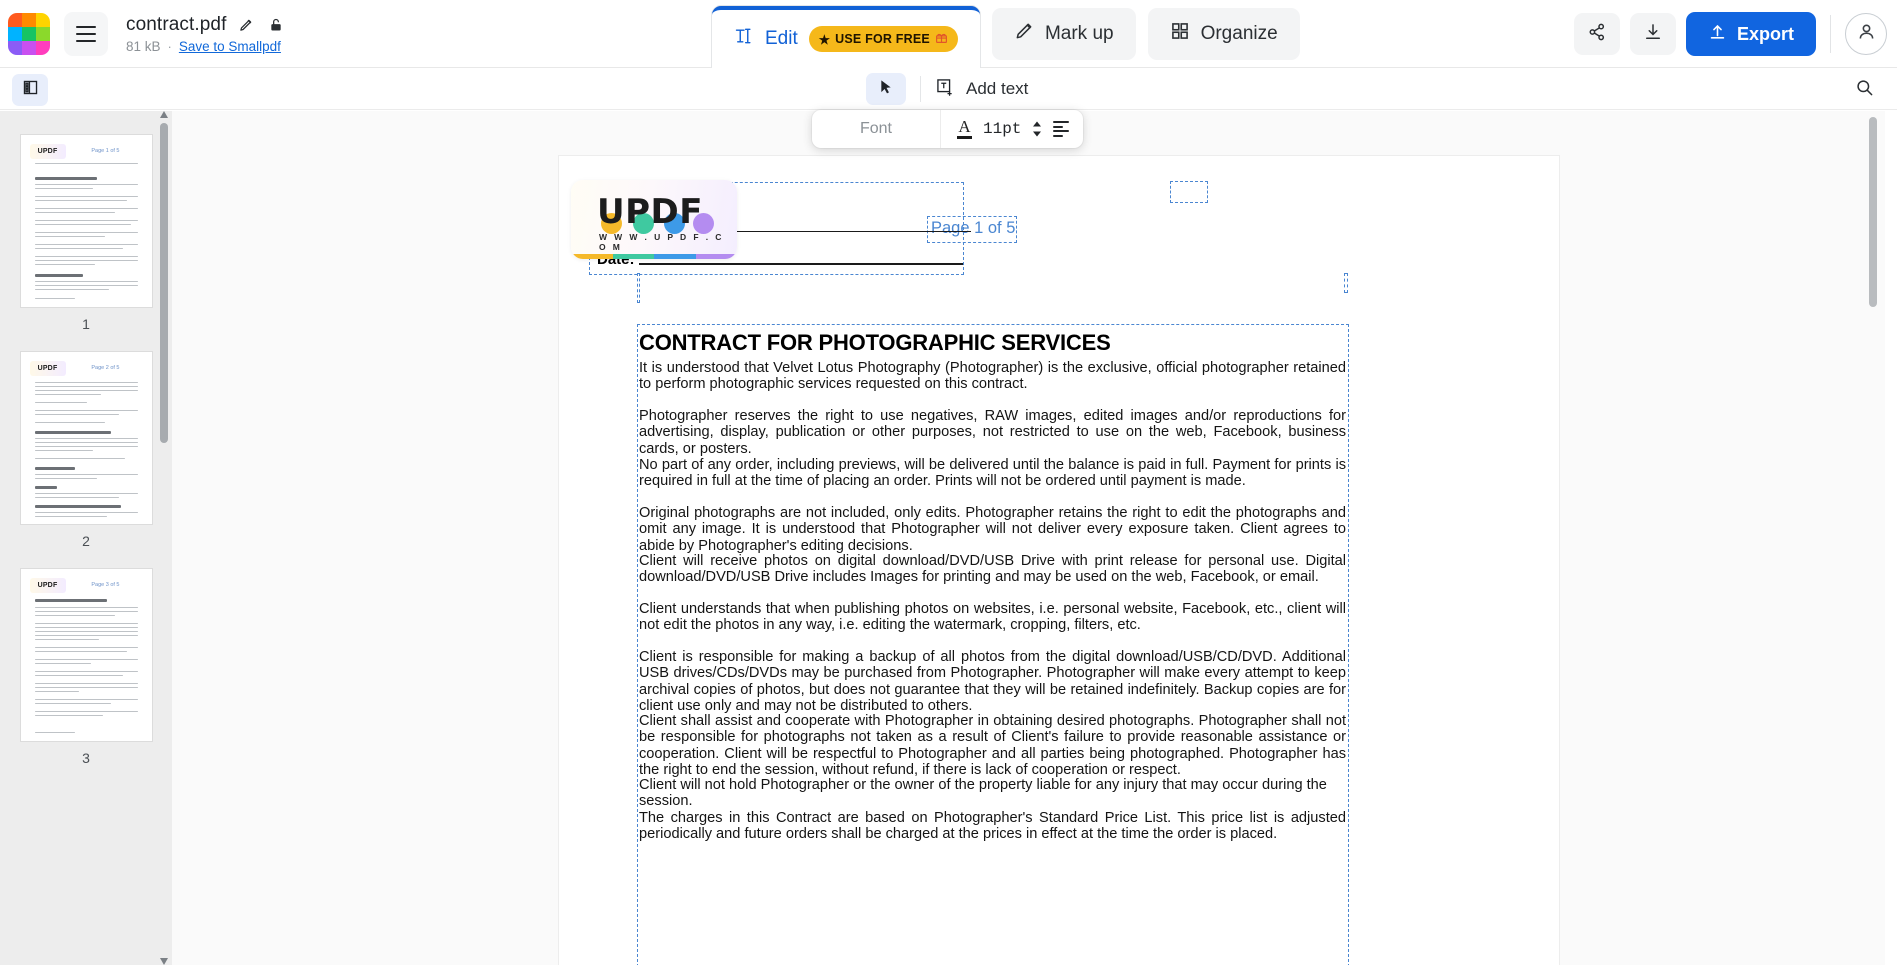  What do you see at coordinates (875, 342) in the screenshot?
I see `document-title: CONTRACT FOR PHOTOGRAPHIC SERVICES` at bounding box center [875, 342].